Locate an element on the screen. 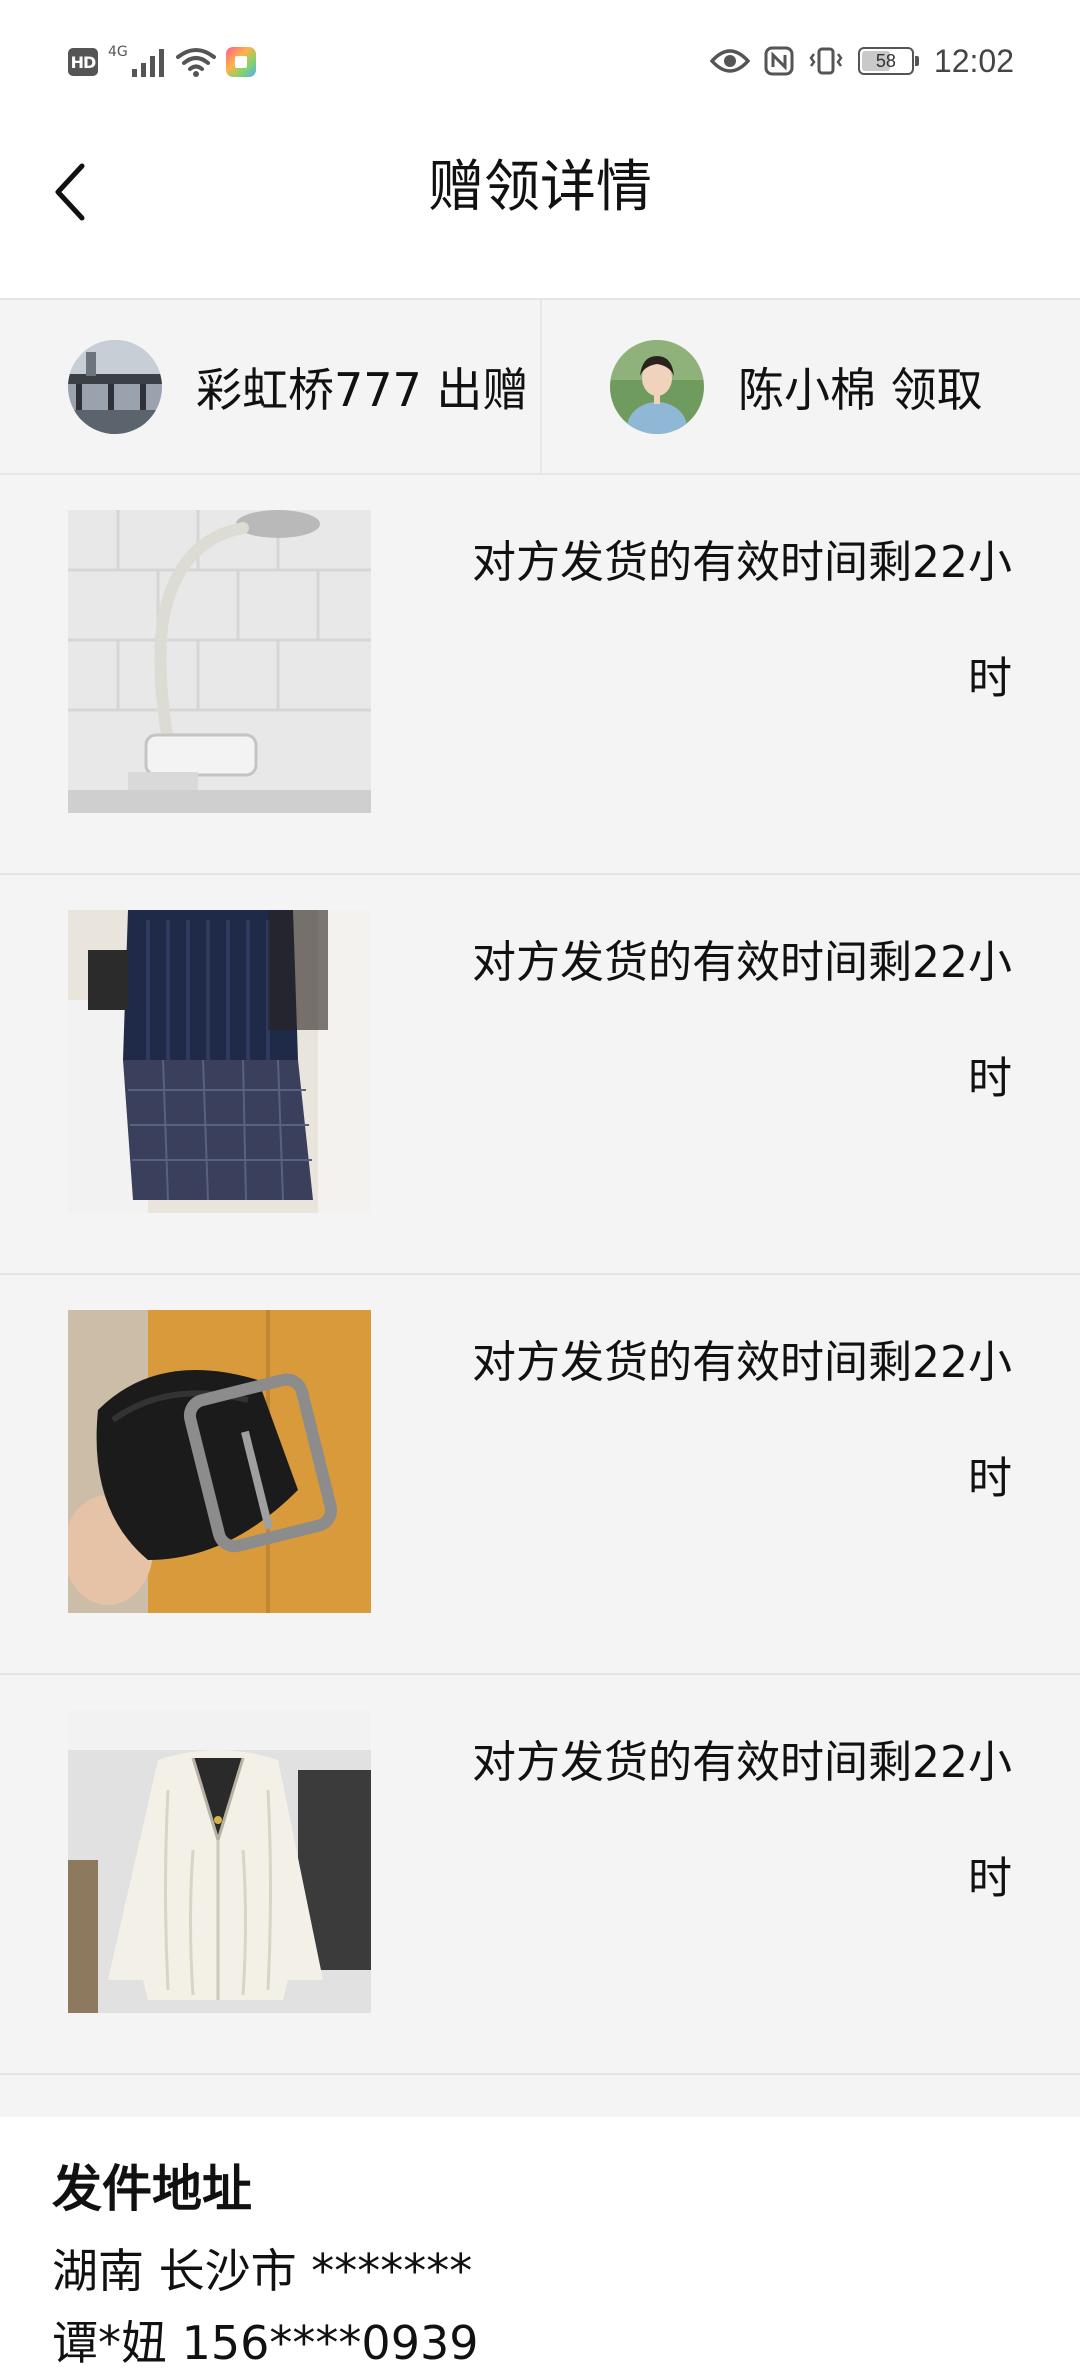  network-type-label: 4G is located at coordinates (118, 52).